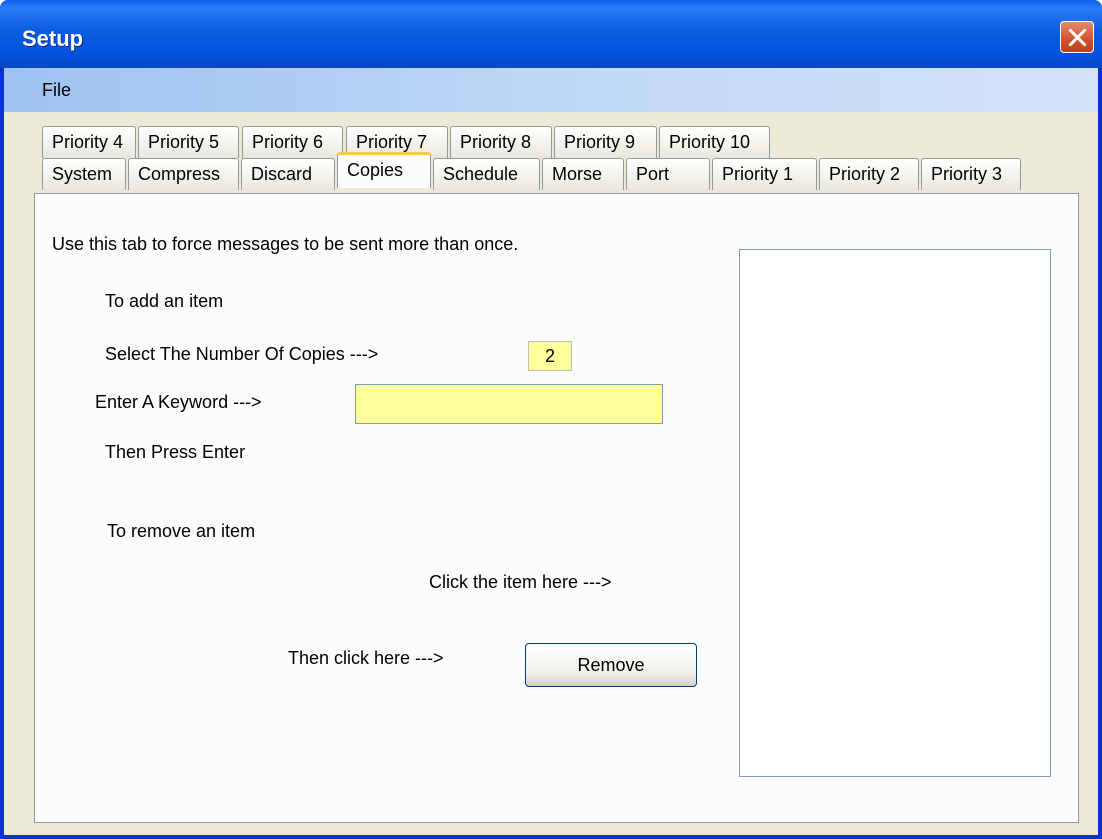  I want to click on tab-discard: Discard, so click(288, 174).